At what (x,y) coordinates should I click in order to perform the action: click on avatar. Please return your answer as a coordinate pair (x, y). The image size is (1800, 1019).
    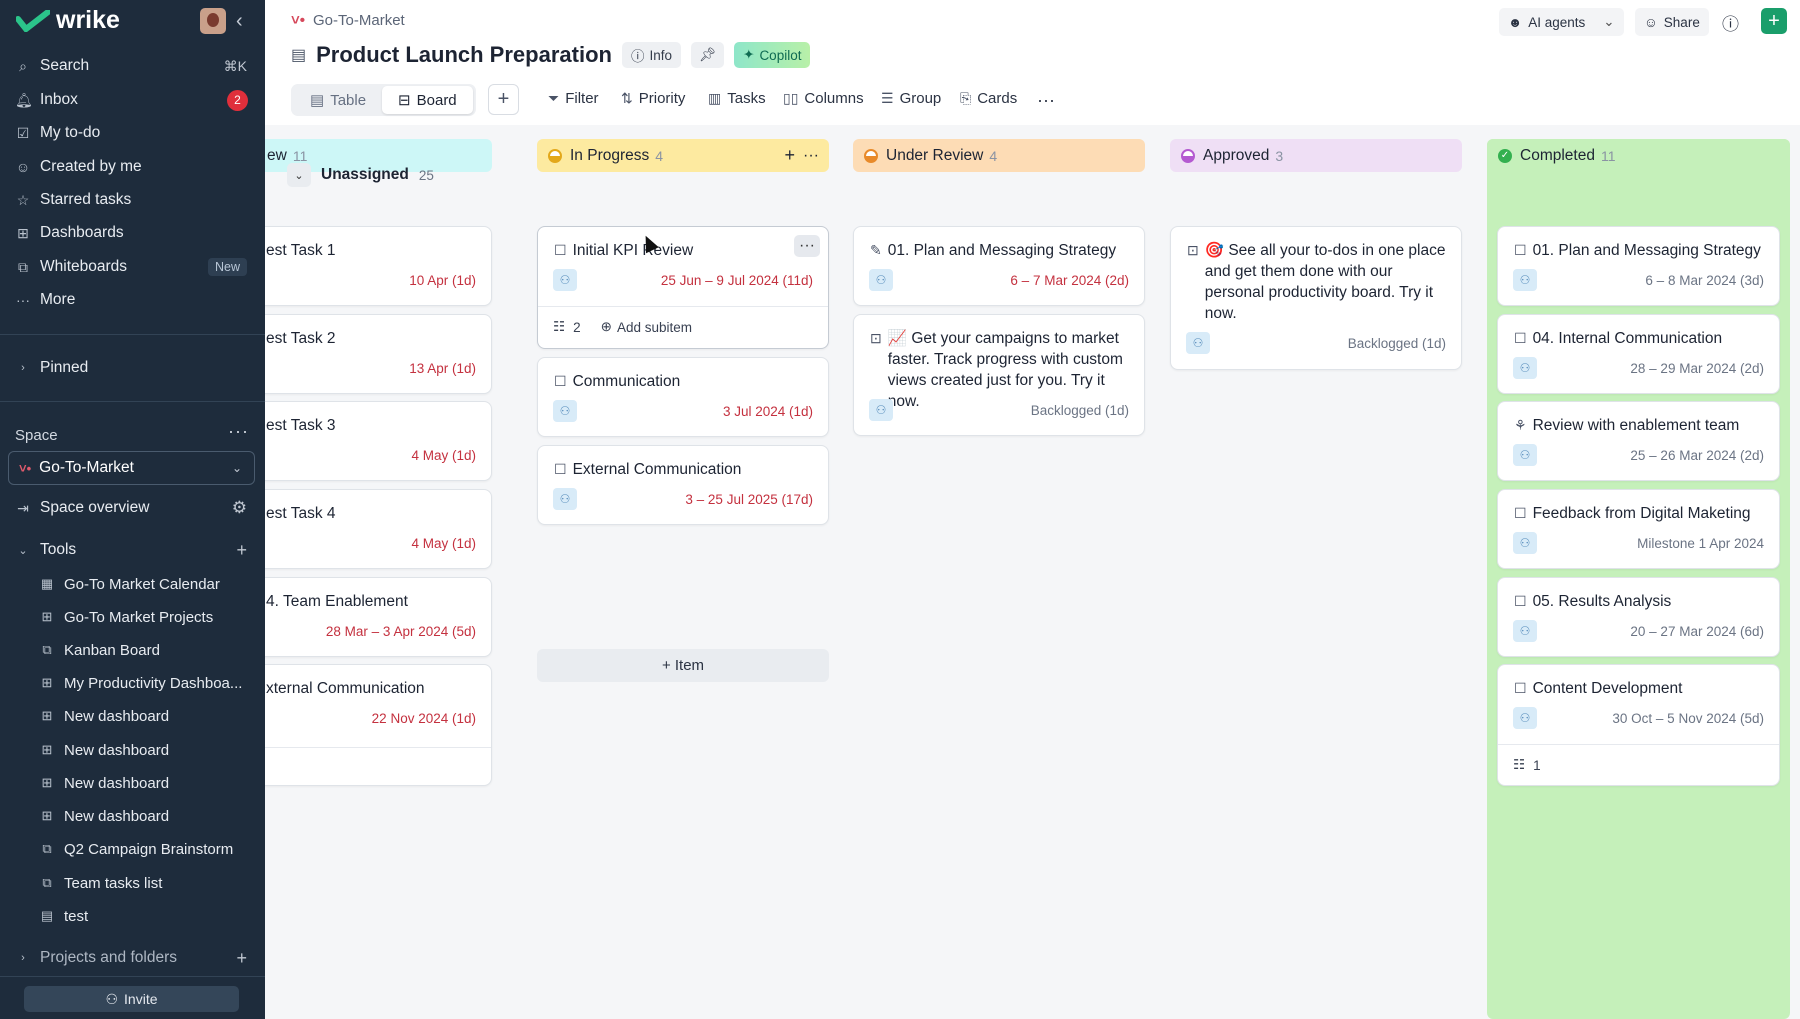
    Looking at the image, I should click on (213, 21).